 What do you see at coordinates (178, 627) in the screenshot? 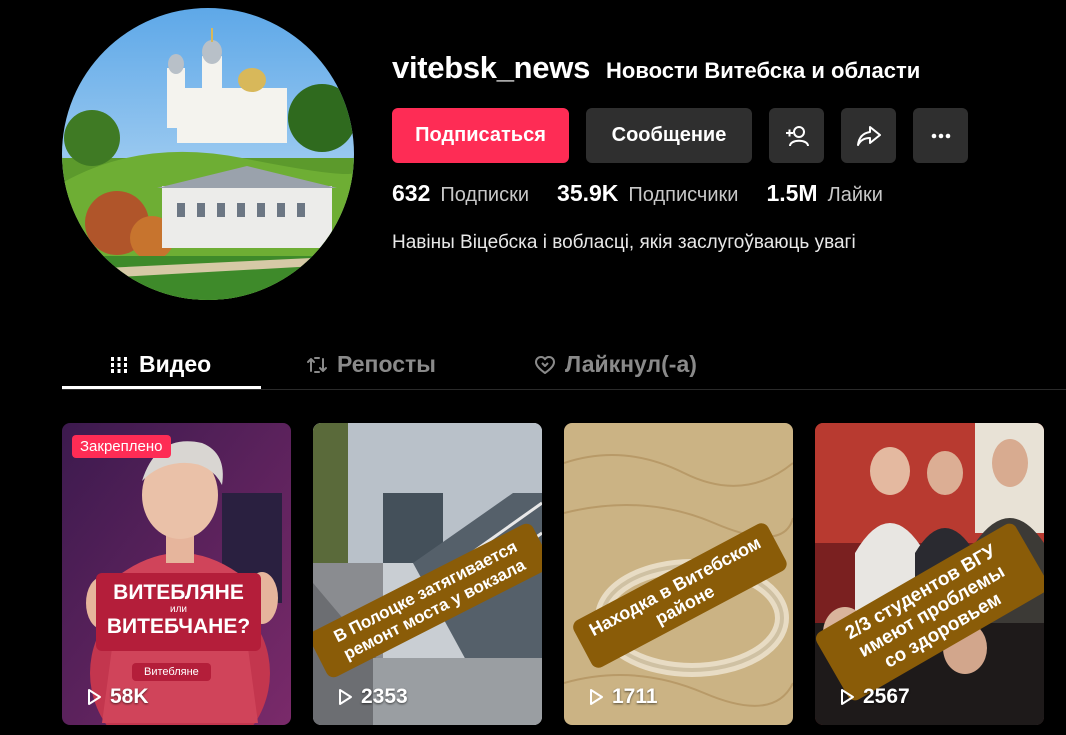
I see `overlay-line-3: ВИТЕБЧАНЕ?` at bounding box center [178, 627].